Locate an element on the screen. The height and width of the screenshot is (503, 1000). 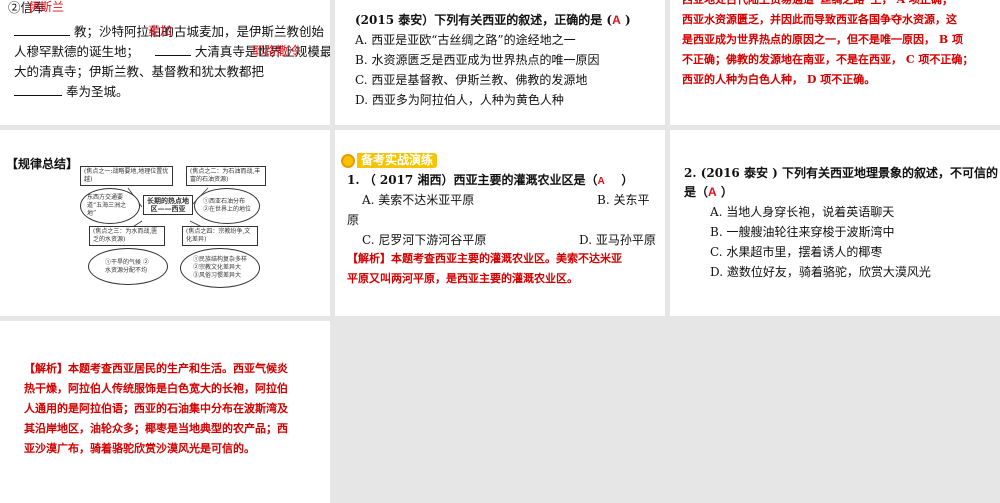
focus-box-3: (焦点之三：为水而战,匮乏的水资源) is located at coordinates (127, 236).